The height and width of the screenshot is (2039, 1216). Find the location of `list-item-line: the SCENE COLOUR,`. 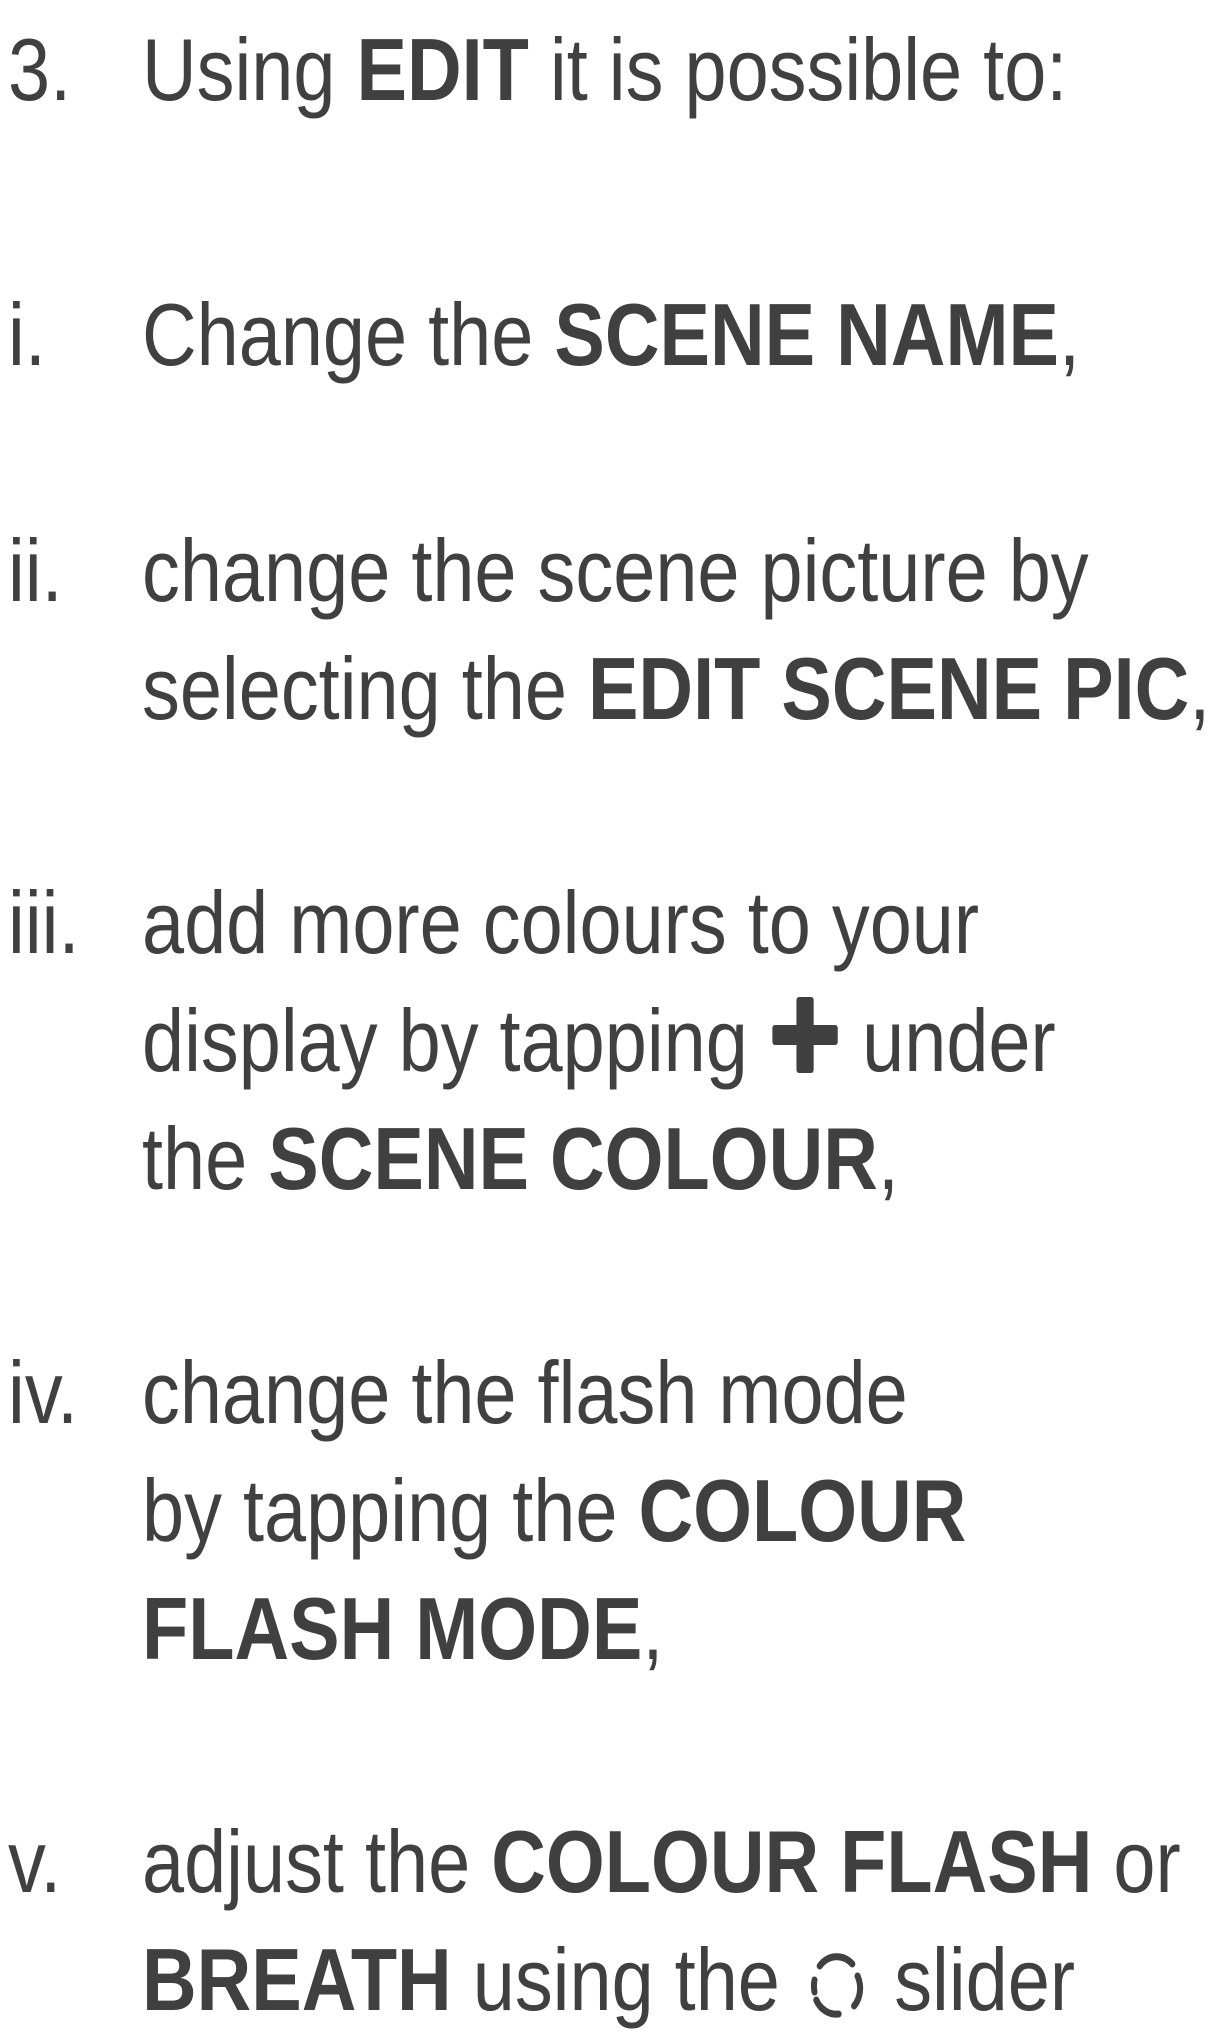

list-item-line: the SCENE COLOUR, is located at coordinates (520, 1158).